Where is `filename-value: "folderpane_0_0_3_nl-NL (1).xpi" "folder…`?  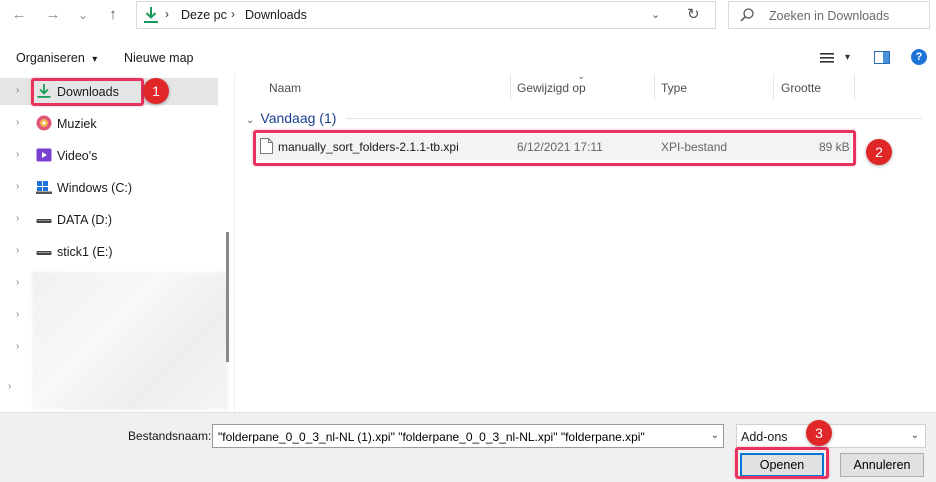 filename-value: "folderpane_0_0_3_nl-NL (1).xpi" "folder… is located at coordinates (431, 437).